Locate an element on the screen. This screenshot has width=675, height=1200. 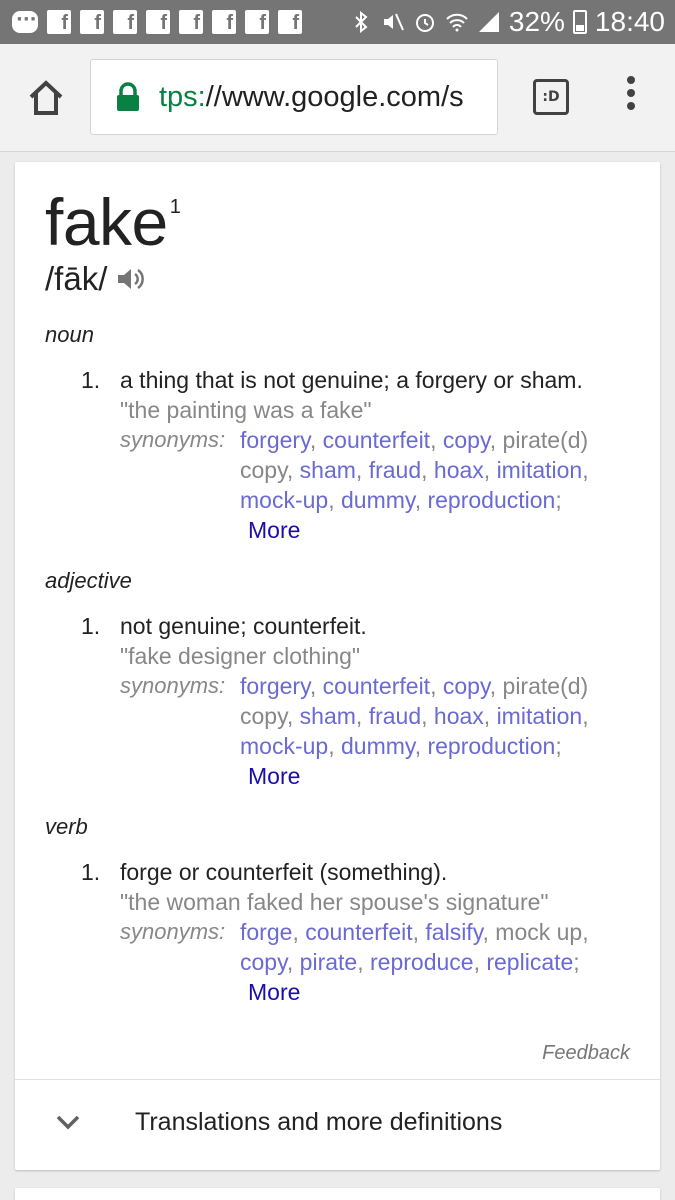
battery-percent: 32% is located at coordinates (536, 21).